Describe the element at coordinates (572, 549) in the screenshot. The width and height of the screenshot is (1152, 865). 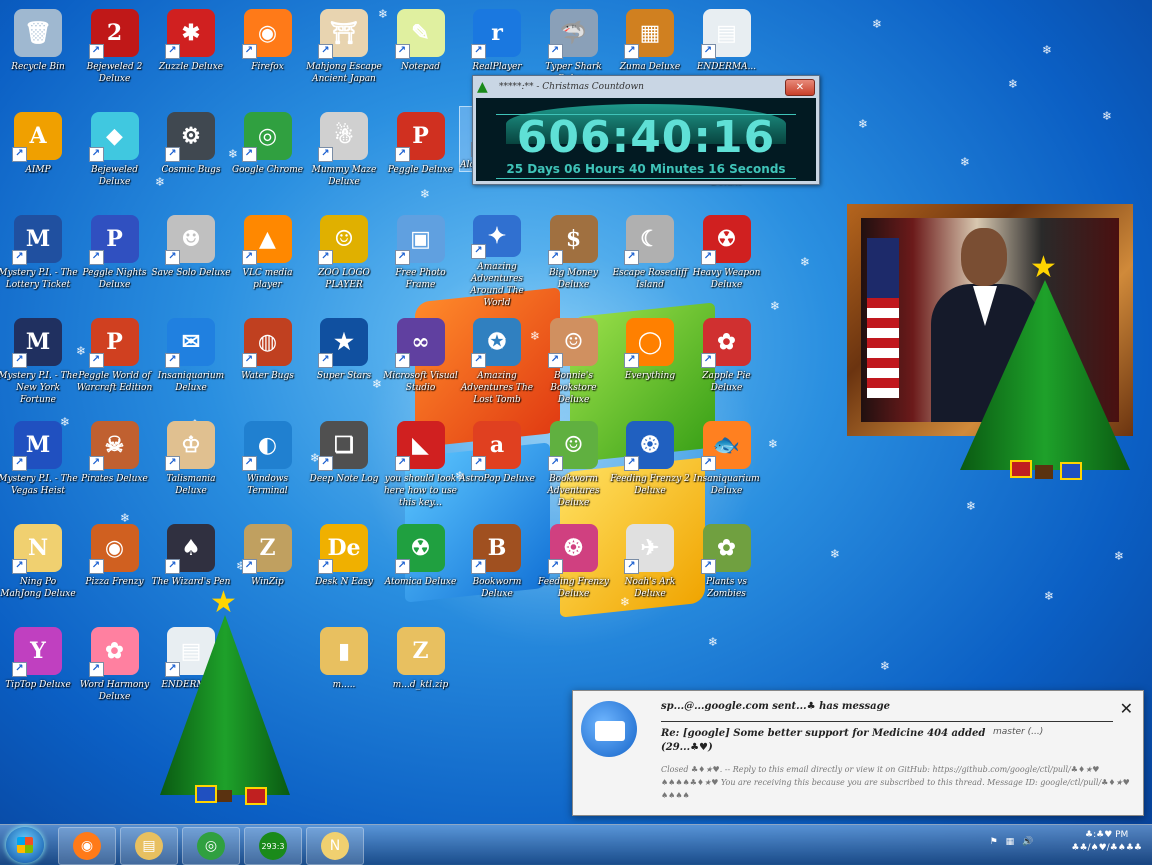
I see `app-icon: ❂ ↗` at that location.